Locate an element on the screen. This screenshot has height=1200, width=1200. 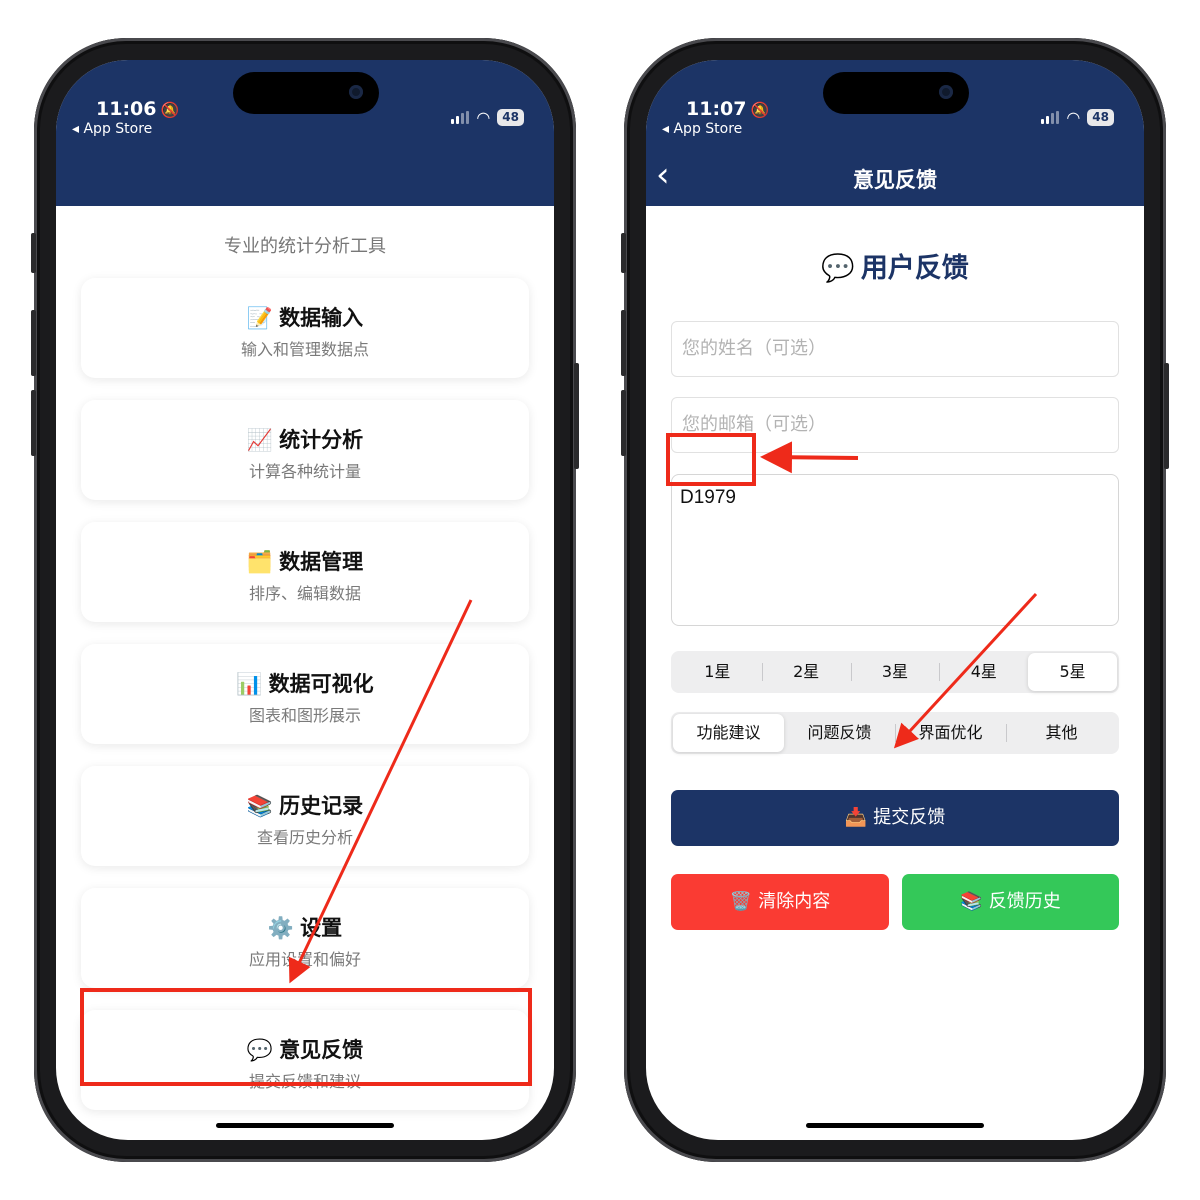
menu-card-data-management: 🗂️ 数据管理 排序、编辑数据 is located at coordinates (305, 572).